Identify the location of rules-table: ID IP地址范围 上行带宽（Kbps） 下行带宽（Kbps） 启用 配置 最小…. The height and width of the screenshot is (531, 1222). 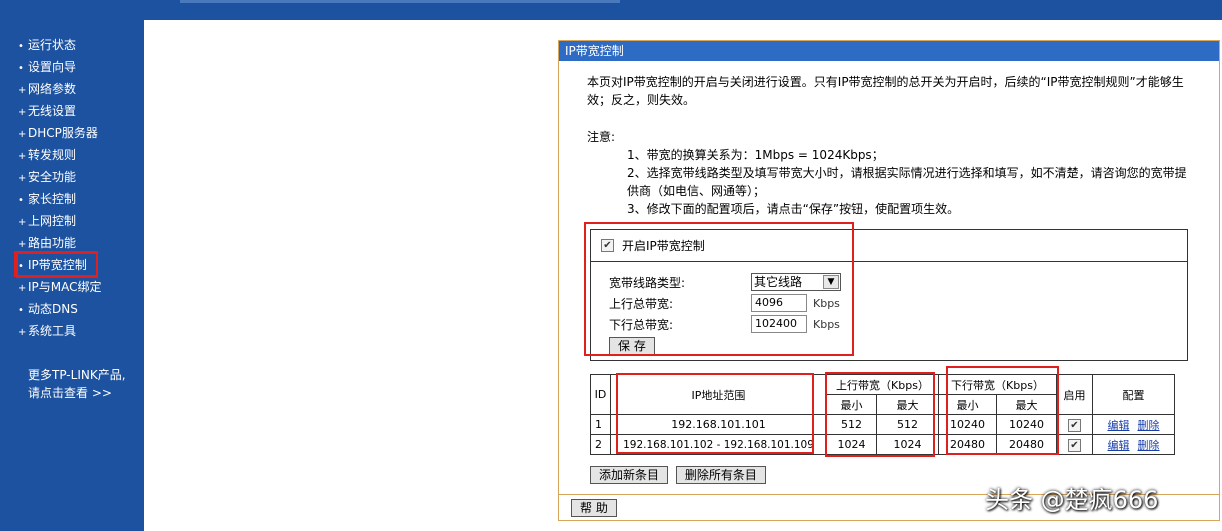
(882, 414).